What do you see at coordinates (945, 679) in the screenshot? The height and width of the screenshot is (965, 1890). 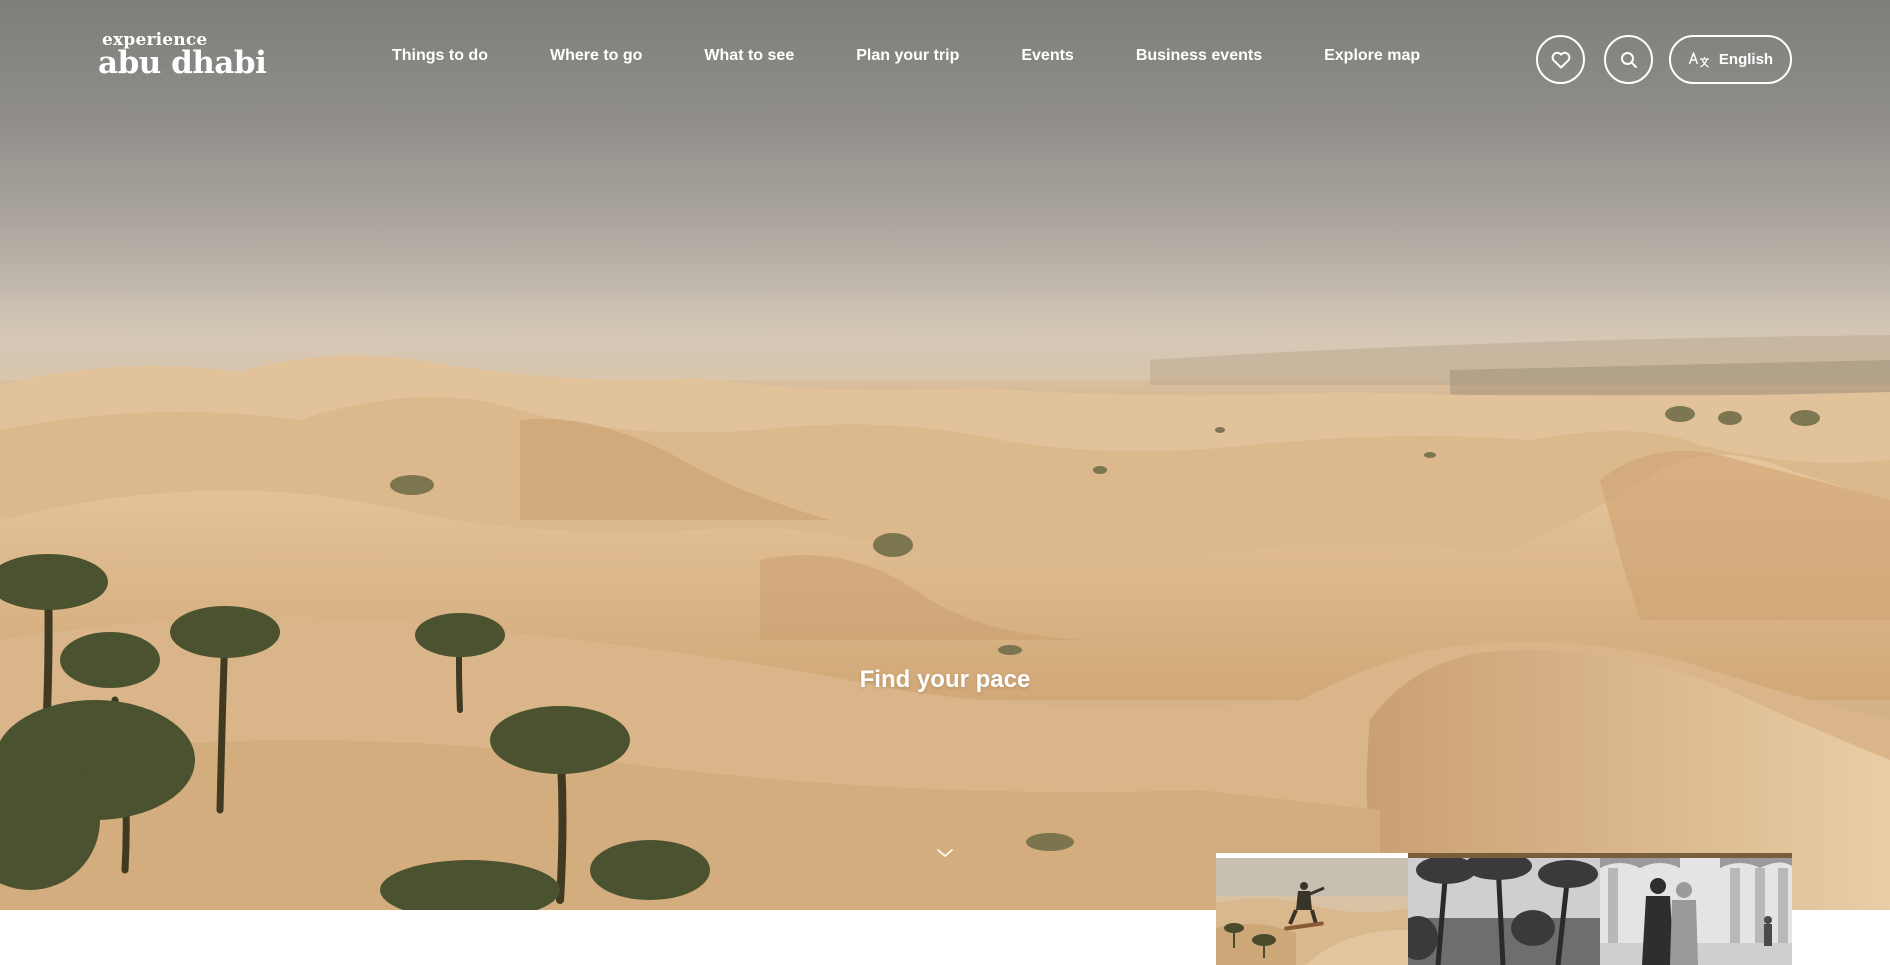 I see `hero-tagline: Find your pace` at bounding box center [945, 679].